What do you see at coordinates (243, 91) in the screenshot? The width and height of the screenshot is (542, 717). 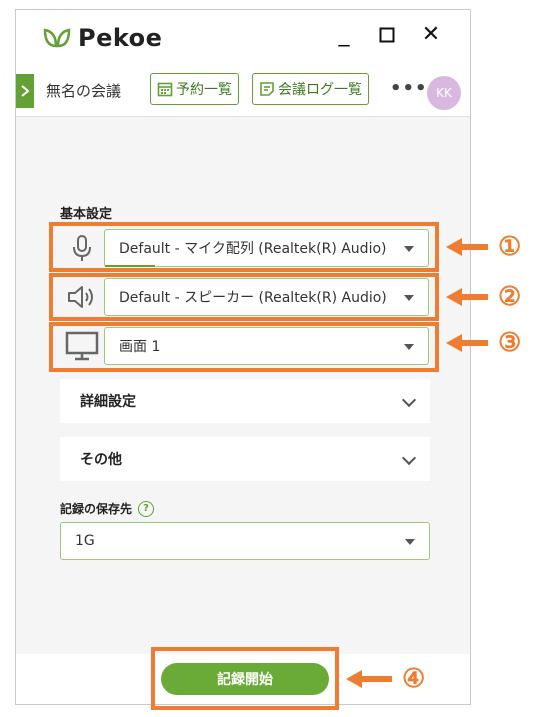 I see `meeting-toolbar: 無名の会議 予約一覧 会議ログ一覧 ••• KK` at bounding box center [243, 91].